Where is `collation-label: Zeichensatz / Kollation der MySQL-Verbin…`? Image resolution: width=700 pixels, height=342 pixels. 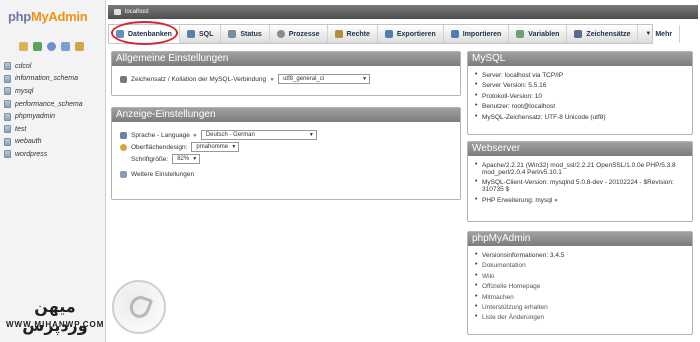 collation-label: Zeichensatz / Kollation der MySQL-Verbin… is located at coordinates (199, 79).